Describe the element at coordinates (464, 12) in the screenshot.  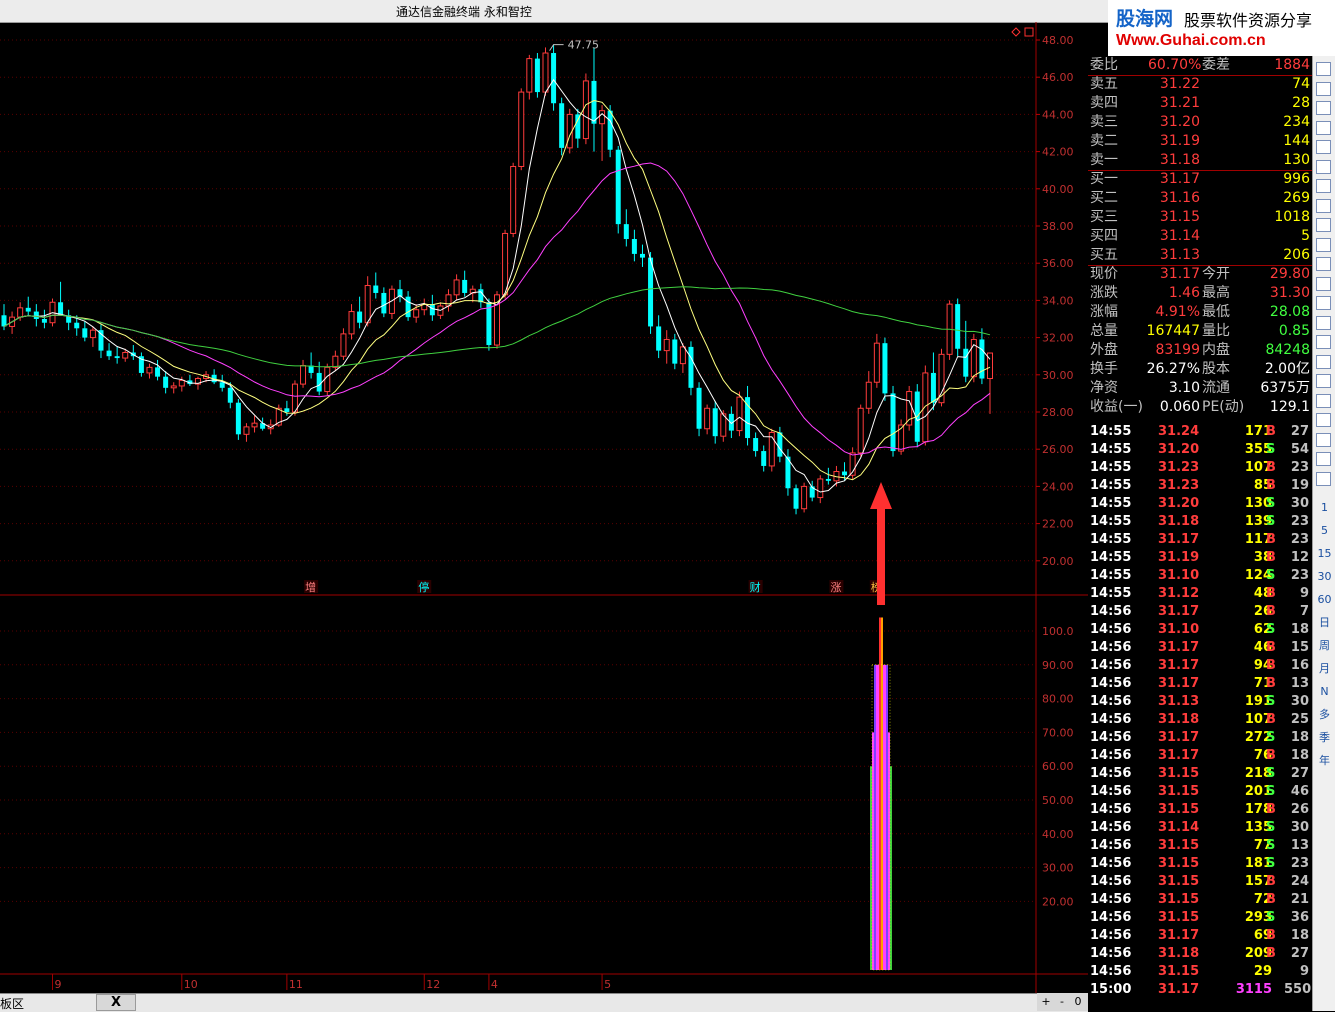
I see `window-title: 通达信金融终端 永和智控` at that location.